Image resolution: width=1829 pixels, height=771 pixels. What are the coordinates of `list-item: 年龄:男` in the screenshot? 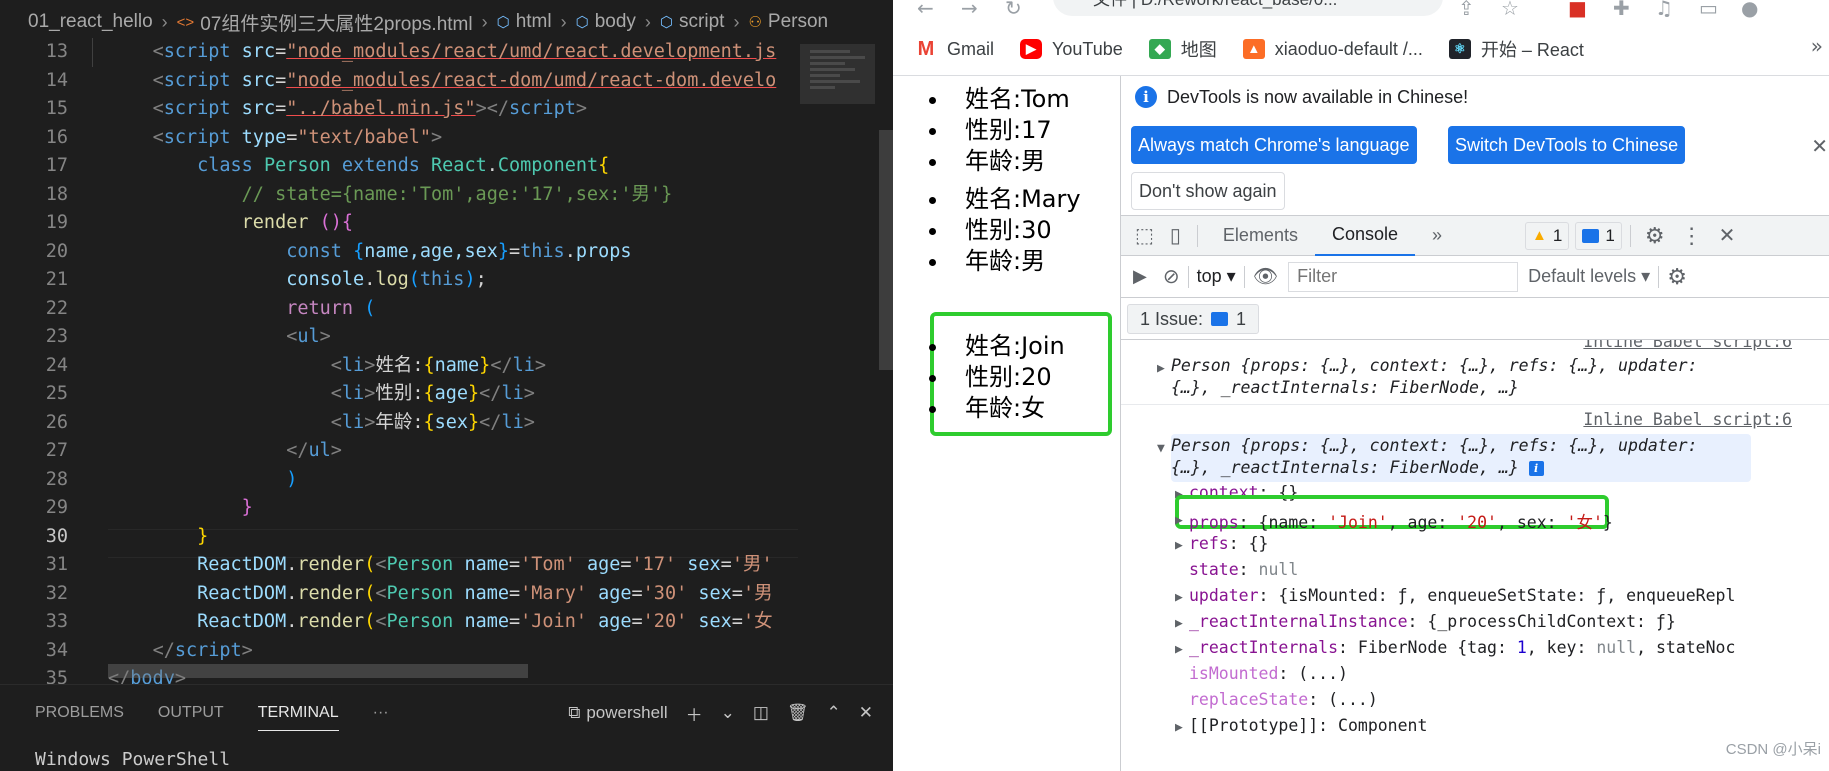 It's located at (1005, 261).